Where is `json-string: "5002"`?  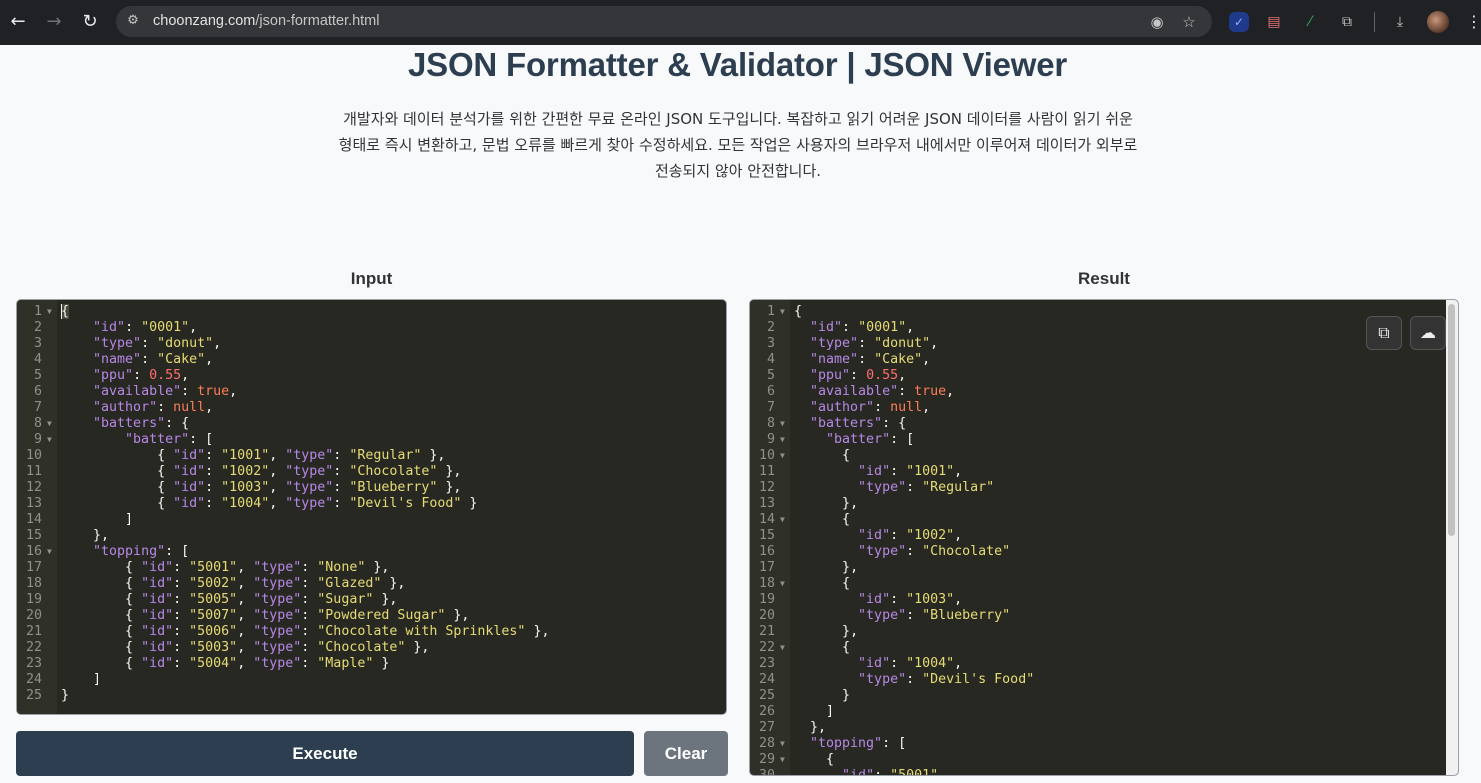 json-string: "5002" is located at coordinates (213, 583).